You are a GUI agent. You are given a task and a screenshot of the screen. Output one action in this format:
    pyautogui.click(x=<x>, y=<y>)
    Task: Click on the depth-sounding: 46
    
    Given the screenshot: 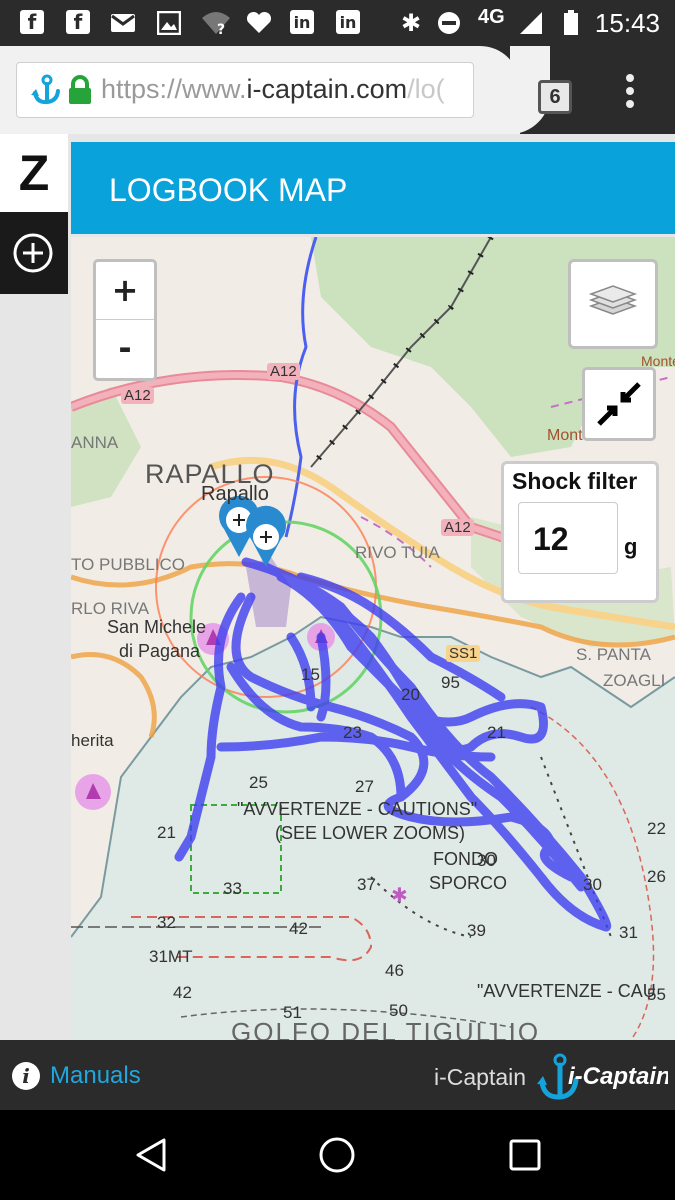 What is the action you would take?
    pyautogui.click(x=394, y=970)
    